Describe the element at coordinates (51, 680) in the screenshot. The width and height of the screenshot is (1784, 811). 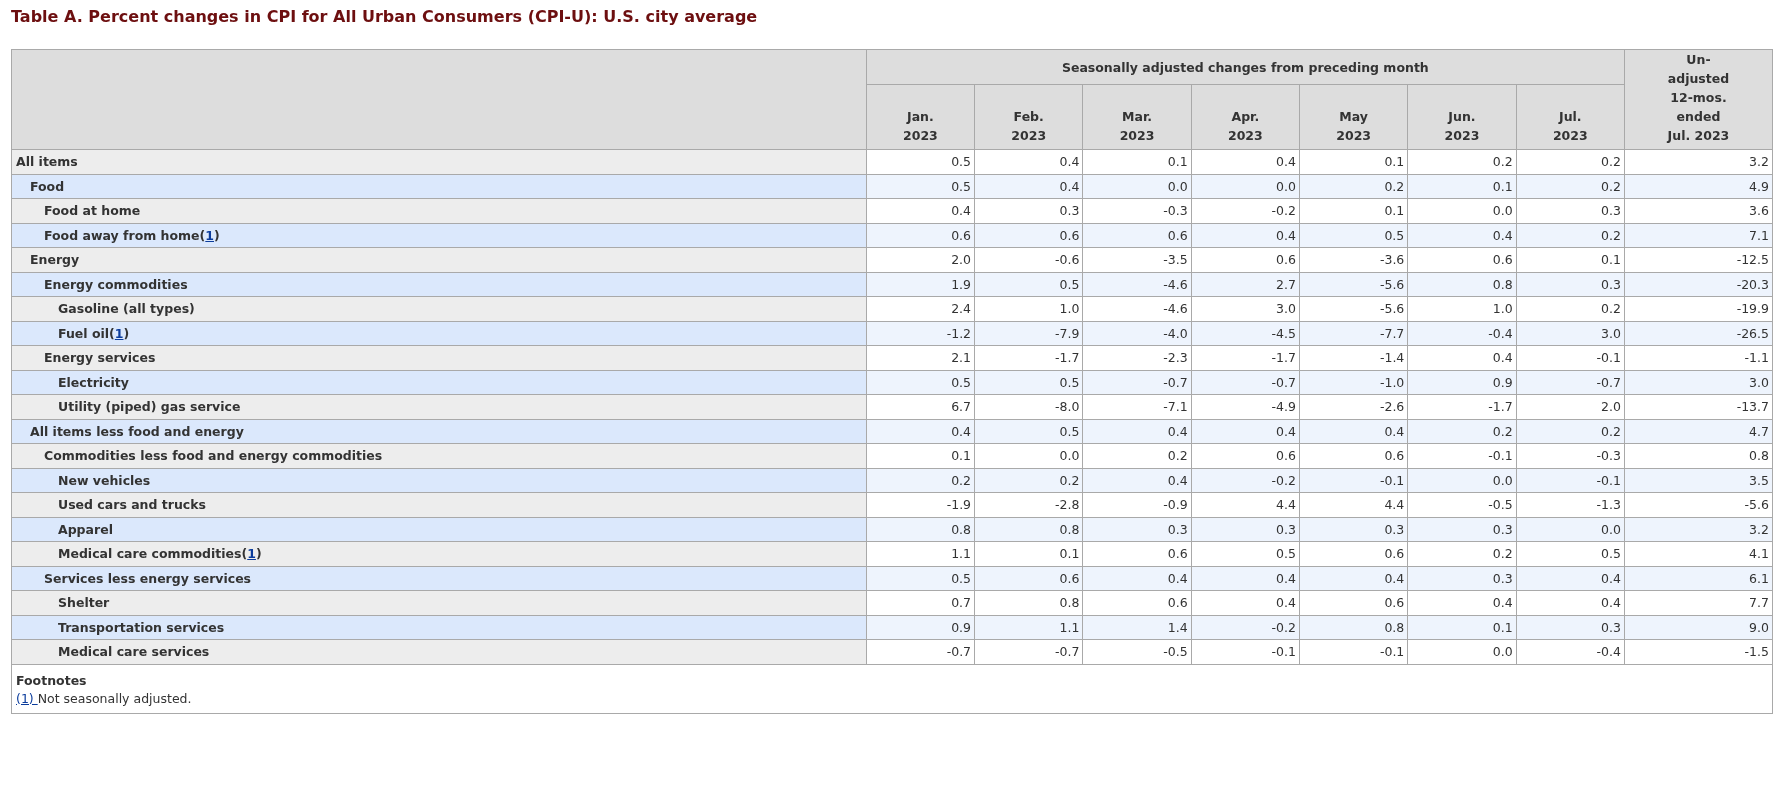
I see `footnotes-heading: Footnotes` at that location.